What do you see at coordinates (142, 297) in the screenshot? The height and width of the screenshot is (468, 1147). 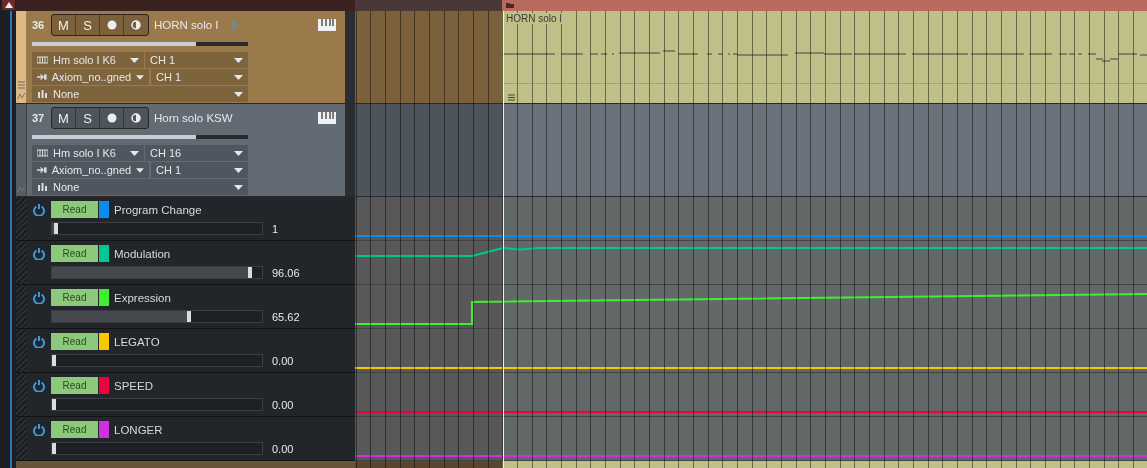 I see `lane-name: Expression` at bounding box center [142, 297].